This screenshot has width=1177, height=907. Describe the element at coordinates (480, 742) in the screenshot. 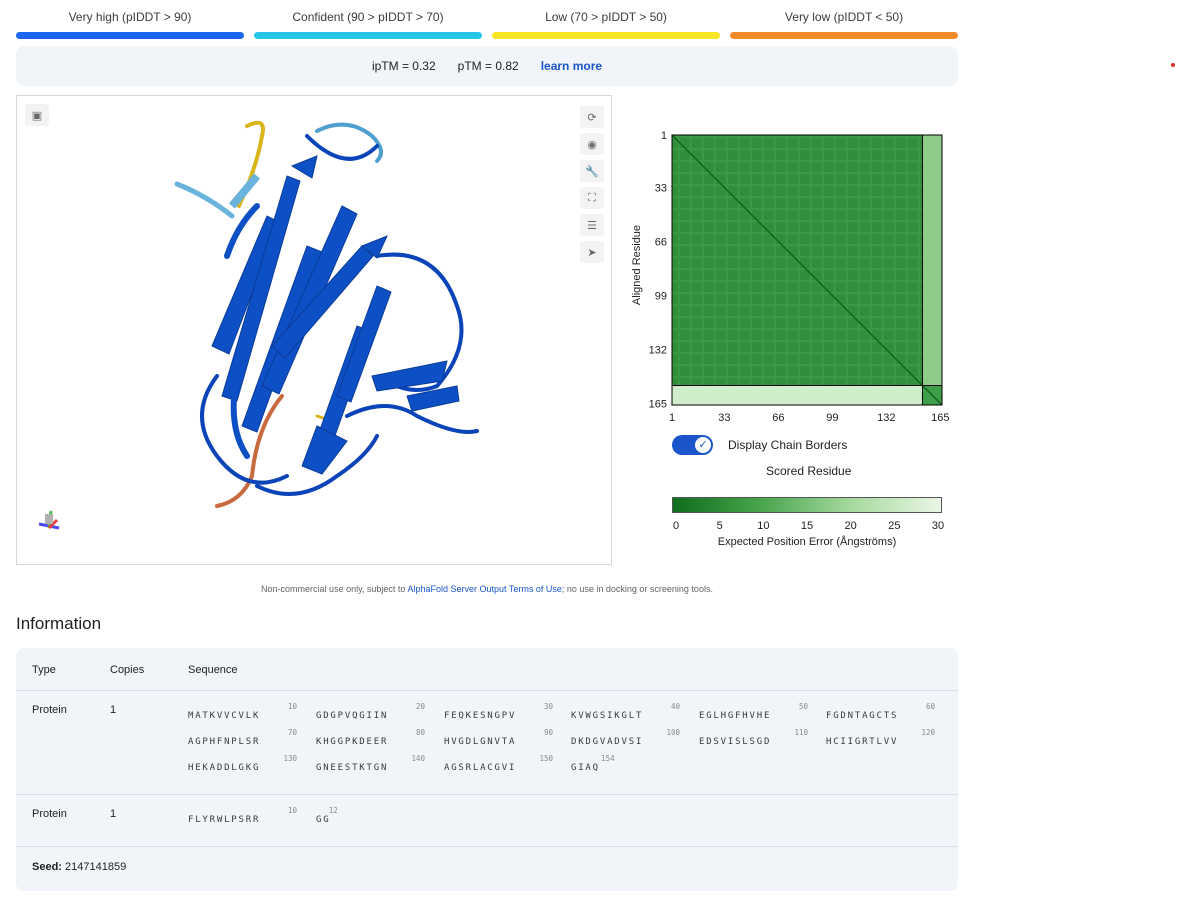

I see `sequence-block: HVGDLGNVTA` at that location.